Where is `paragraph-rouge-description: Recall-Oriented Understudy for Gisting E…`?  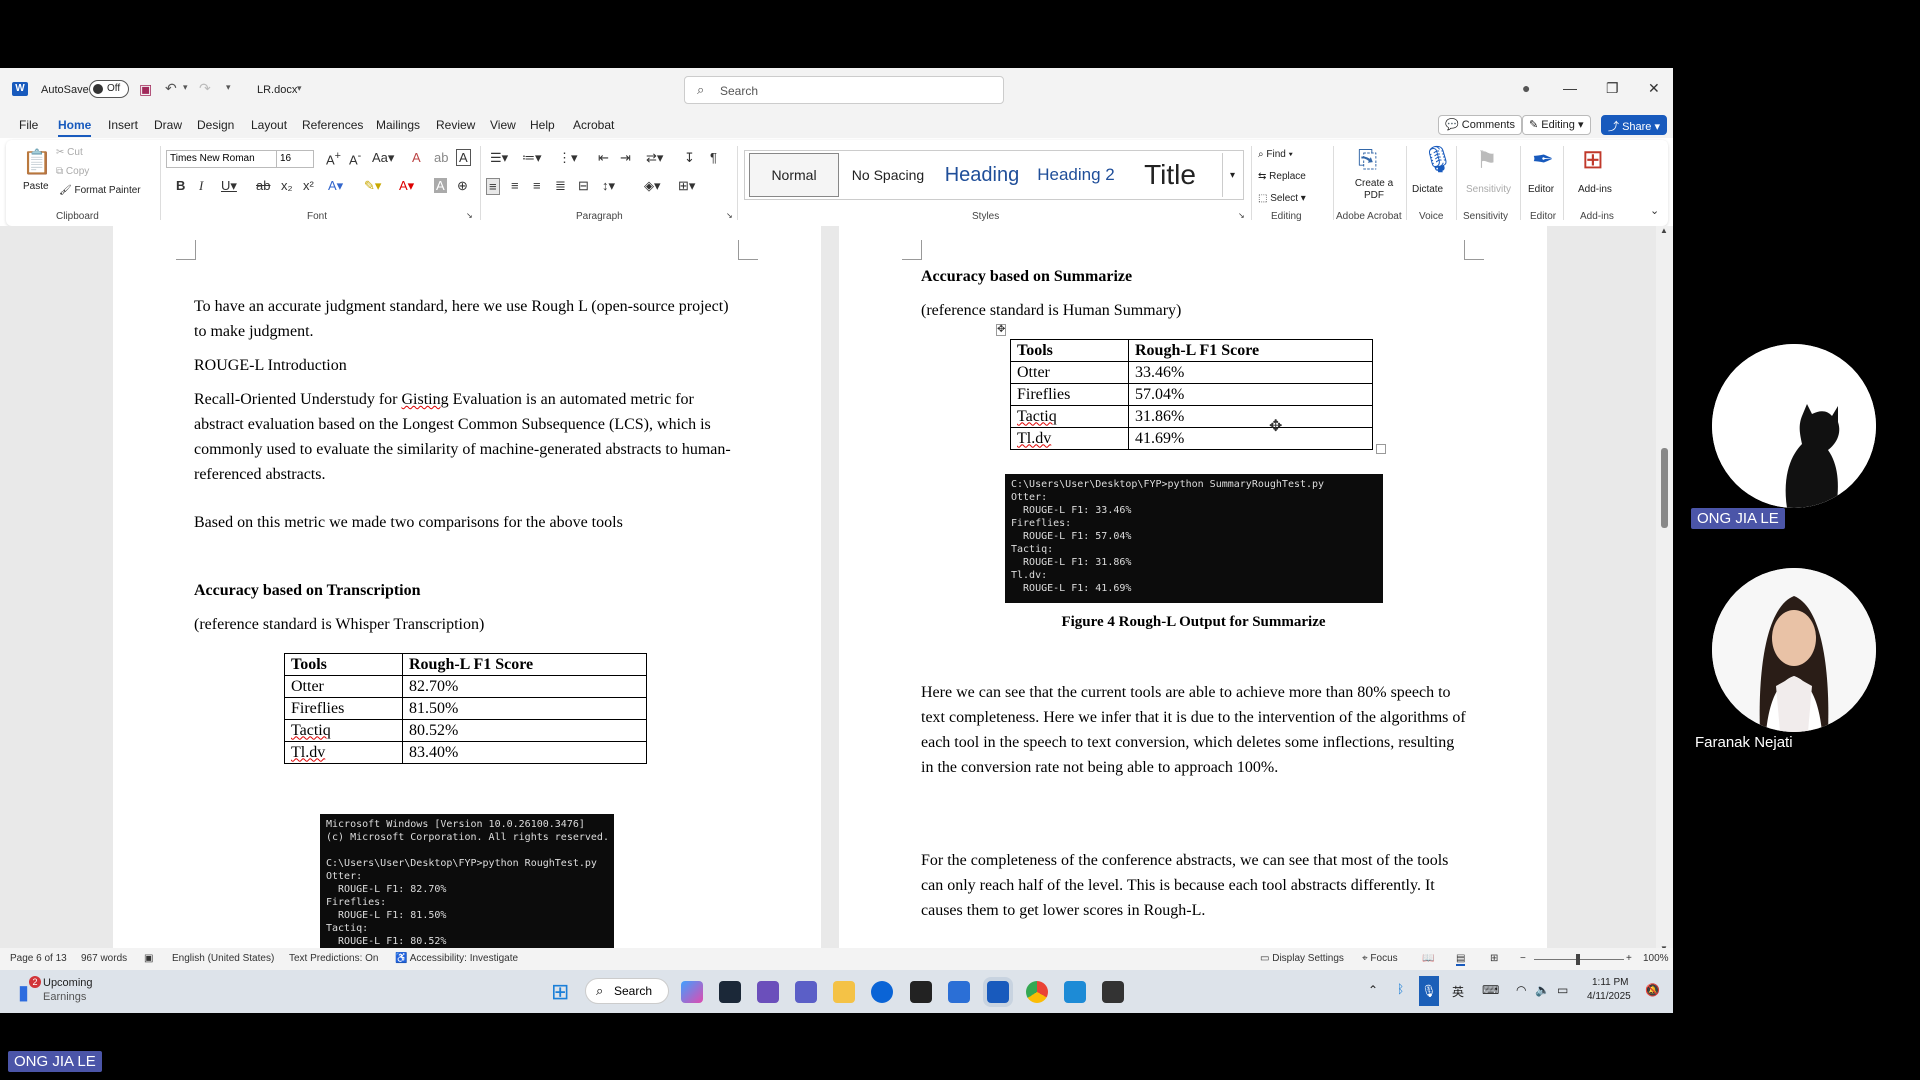 paragraph-rouge-description: Recall-Oriented Understudy for Gisting E… is located at coordinates (464, 437).